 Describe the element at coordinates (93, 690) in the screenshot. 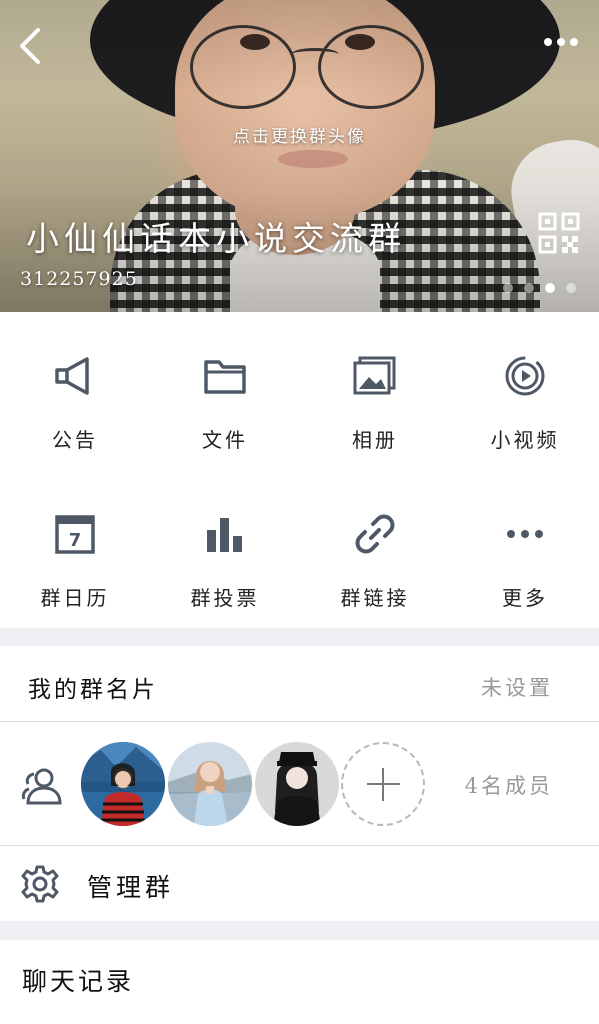

I see `my-group-card-title: 我的群名片` at that location.